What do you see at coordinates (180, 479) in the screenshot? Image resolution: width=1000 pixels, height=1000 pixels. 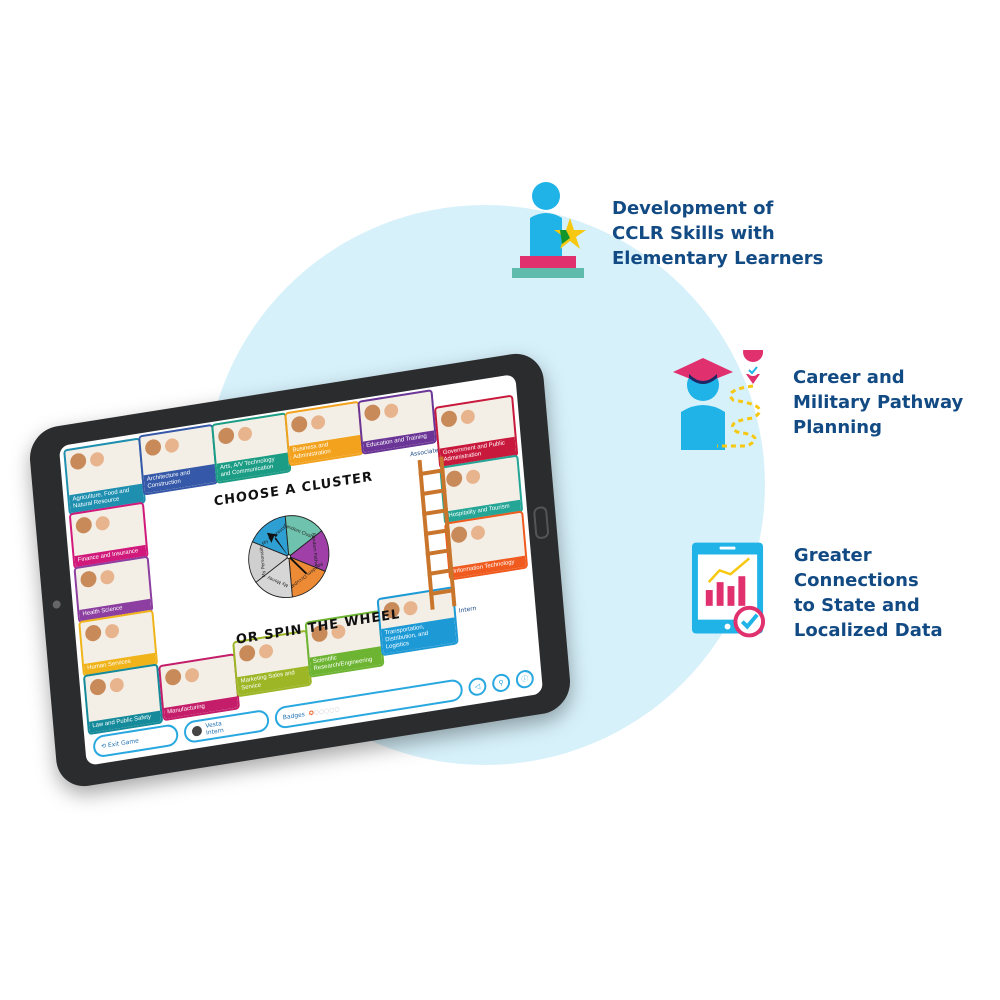 I see `cluster-label: Architecture and Construction` at bounding box center [180, 479].